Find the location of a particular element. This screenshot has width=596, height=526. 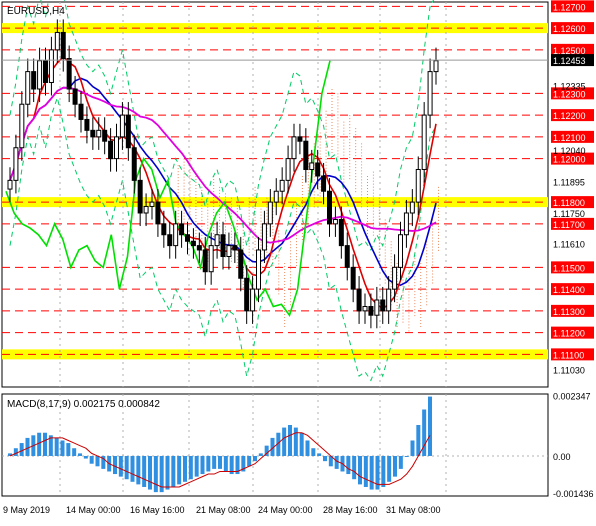

price-axis-label: 1.12100 is located at coordinates (569, 138).